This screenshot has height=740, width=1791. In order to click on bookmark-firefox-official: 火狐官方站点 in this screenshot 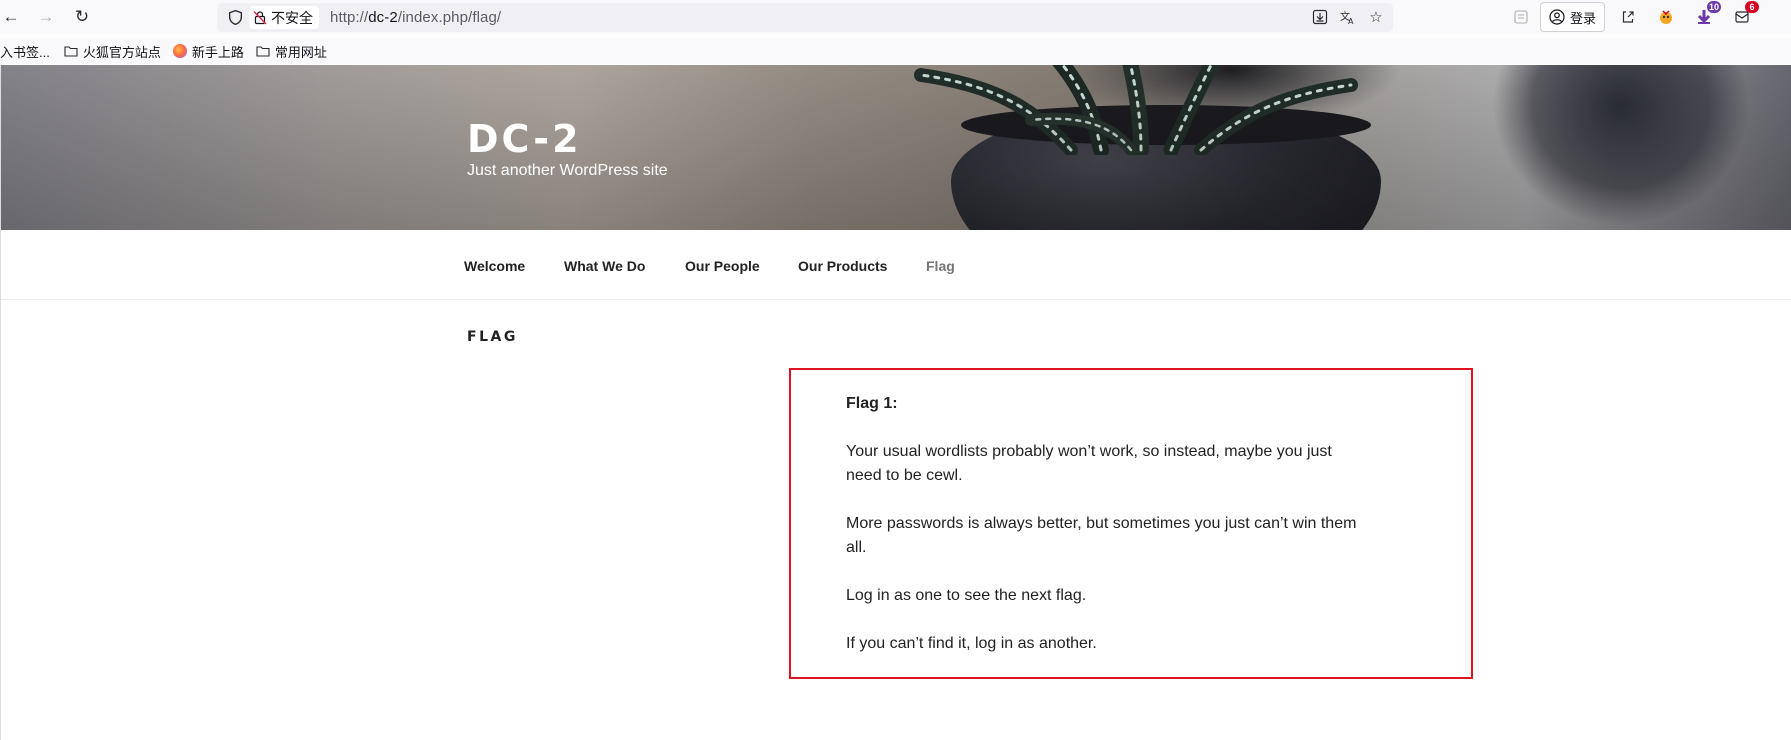, I will do `click(112, 51)`.